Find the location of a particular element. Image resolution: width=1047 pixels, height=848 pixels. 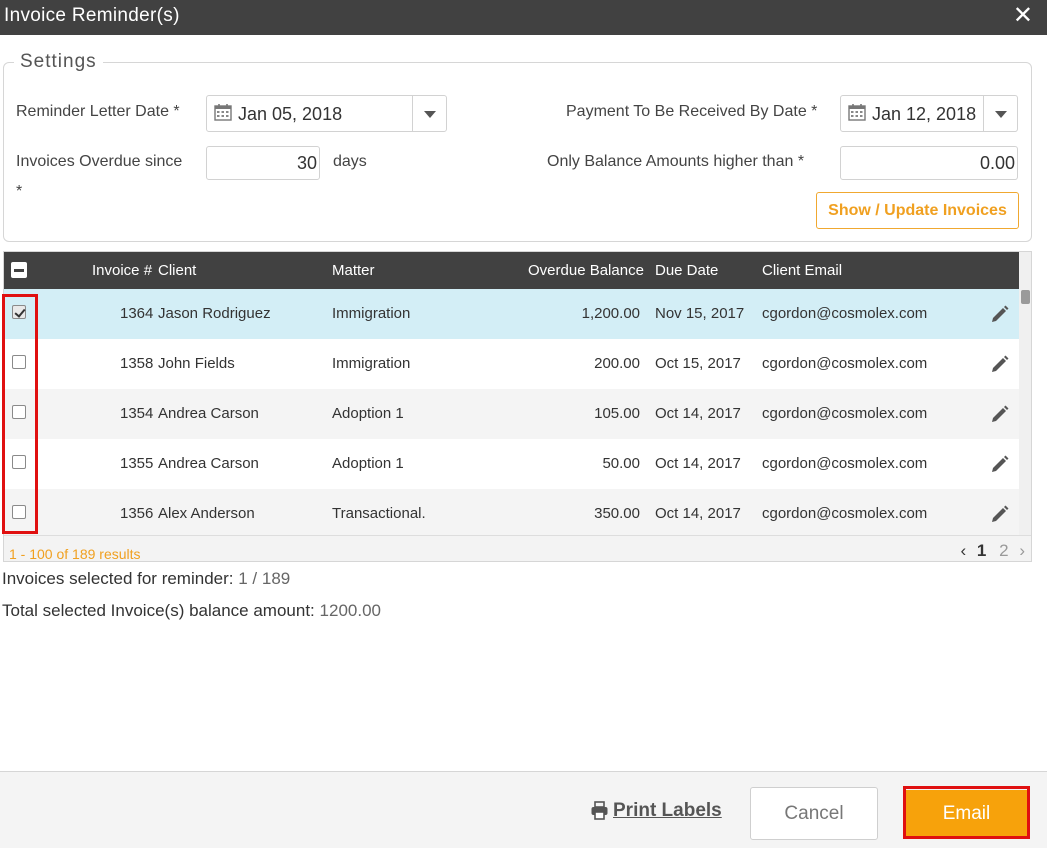

balance-threshold-input: 0.00 is located at coordinates (929, 163).